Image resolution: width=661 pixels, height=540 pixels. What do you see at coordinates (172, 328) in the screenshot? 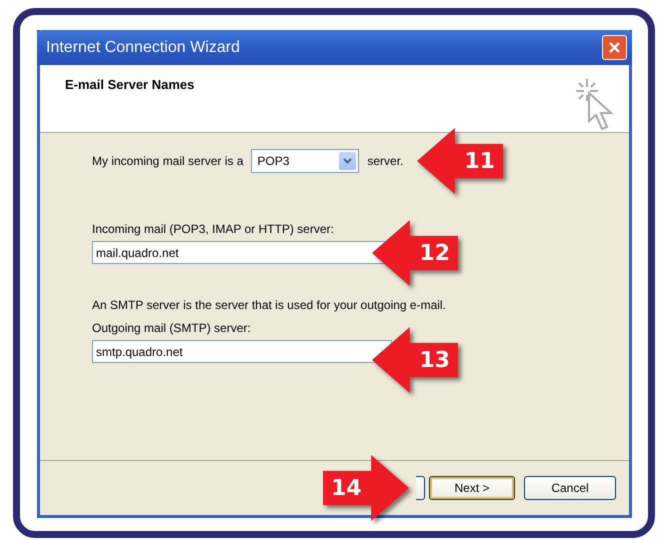
I see `outgoing-server-label: Outgoing mail (SMTP) server:` at bounding box center [172, 328].